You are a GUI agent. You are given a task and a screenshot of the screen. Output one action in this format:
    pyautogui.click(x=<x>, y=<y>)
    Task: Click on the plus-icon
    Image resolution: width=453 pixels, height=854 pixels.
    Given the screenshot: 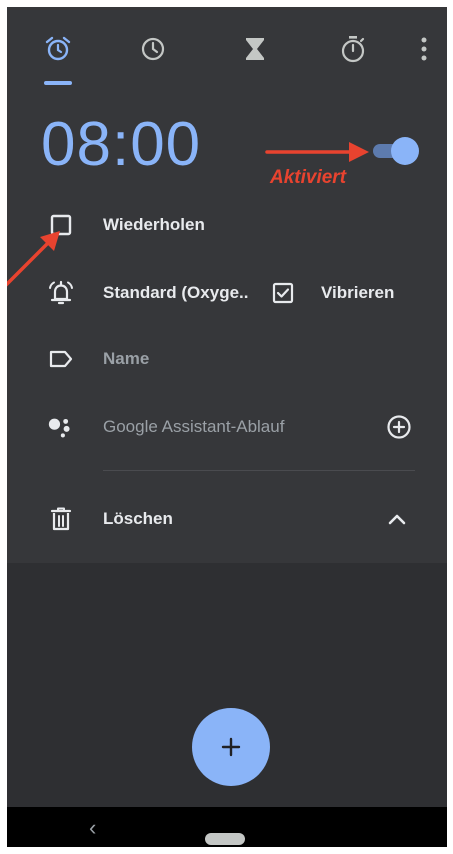 What is the action you would take?
    pyautogui.click(x=231, y=747)
    